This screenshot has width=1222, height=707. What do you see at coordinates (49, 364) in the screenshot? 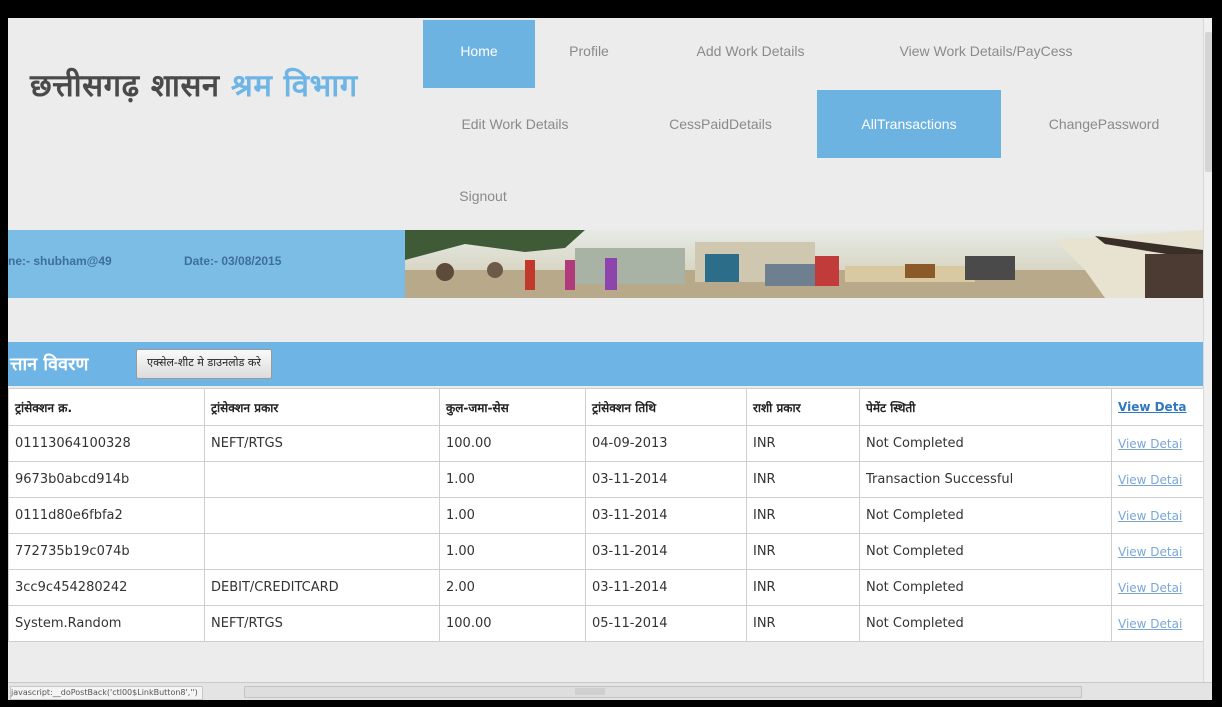
I see `section-title: त्तान विवरण` at bounding box center [49, 364].